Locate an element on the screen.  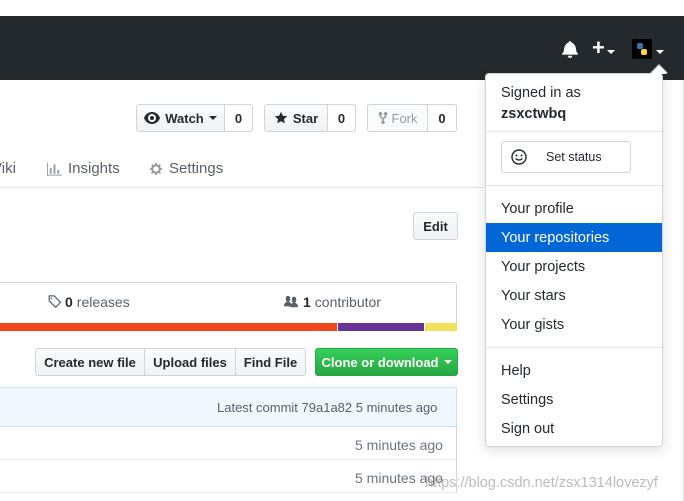
star-button: Star is located at coordinates (296, 118).